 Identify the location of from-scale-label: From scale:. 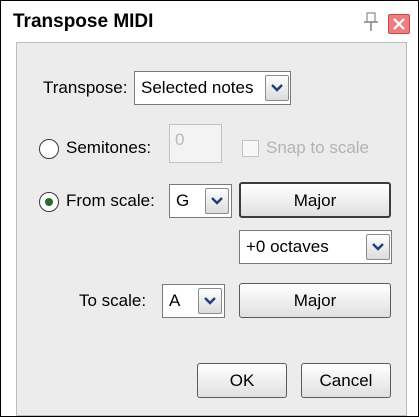
(110, 200).